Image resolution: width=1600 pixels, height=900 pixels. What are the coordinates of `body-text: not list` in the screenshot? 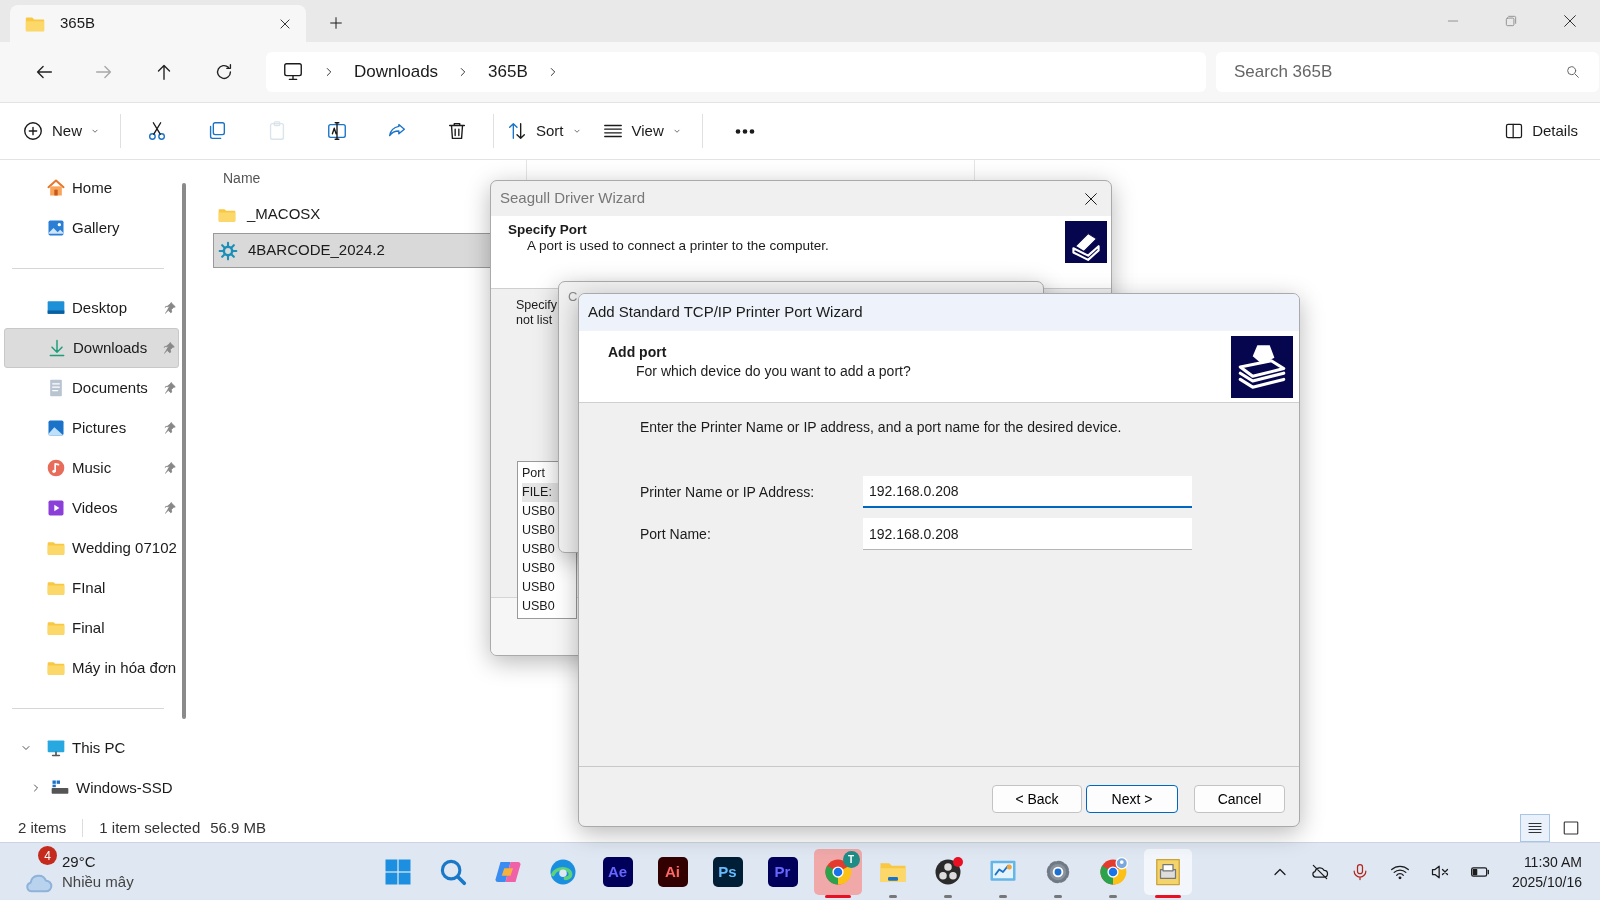 It's located at (535, 320).